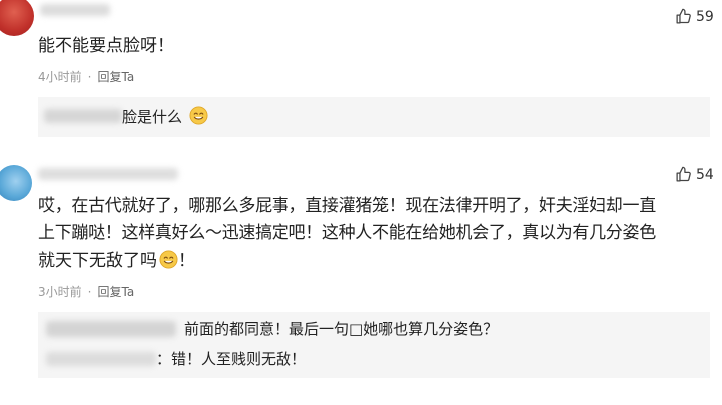 Image resolution: width=722 pixels, height=405 pixels. I want to click on comment-text-line-2: 上下蹦哒！这样真好么～迅速搞定吧！这种人不能在给她机会了，真以为有几分姿色, so click(347, 233).